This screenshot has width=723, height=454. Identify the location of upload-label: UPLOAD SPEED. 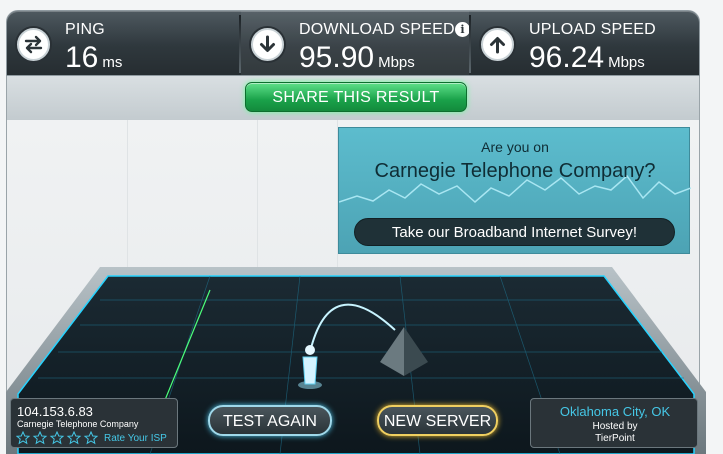
(592, 29).